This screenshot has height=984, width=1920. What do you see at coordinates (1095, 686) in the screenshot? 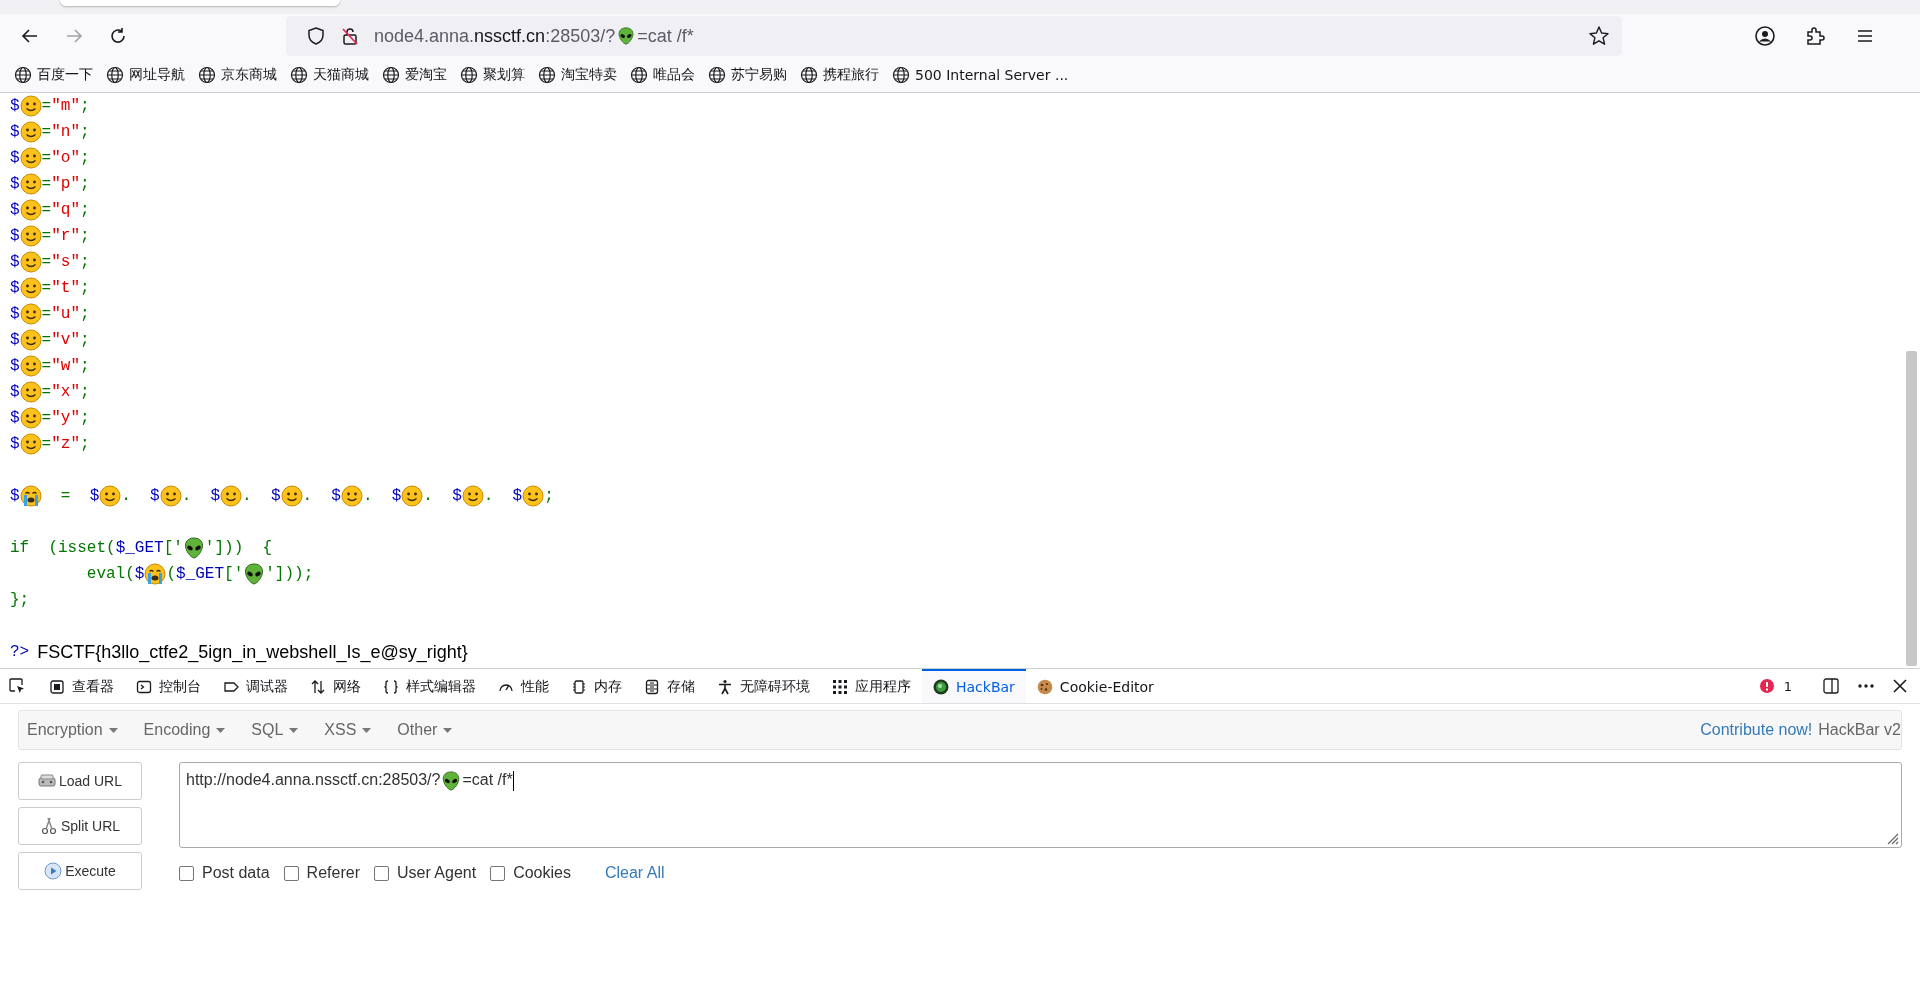
I see `devtools-tab: Cookie-Editor` at bounding box center [1095, 686].